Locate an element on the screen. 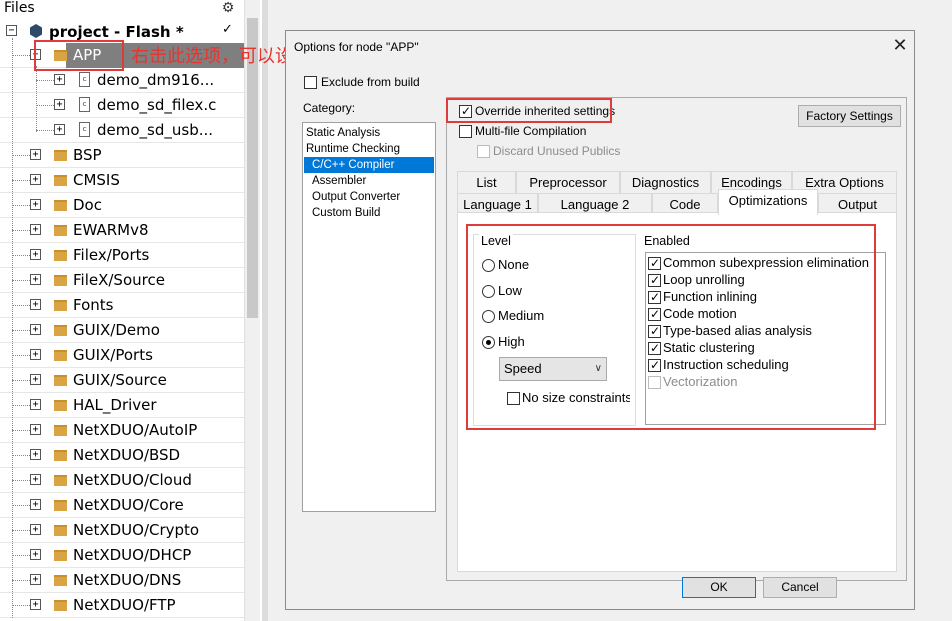 Image resolution: width=952 pixels, height=621 pixels. tree-item-netxduo-core: + NetXDUO/Core is located at coordinates (122, 505).